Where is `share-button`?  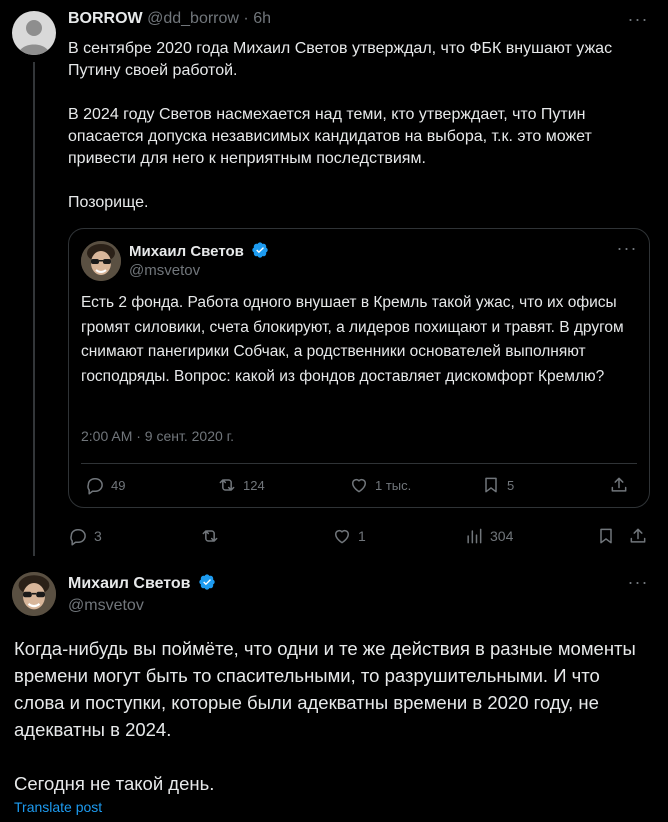
share-button is located at coordinates (638, 536).